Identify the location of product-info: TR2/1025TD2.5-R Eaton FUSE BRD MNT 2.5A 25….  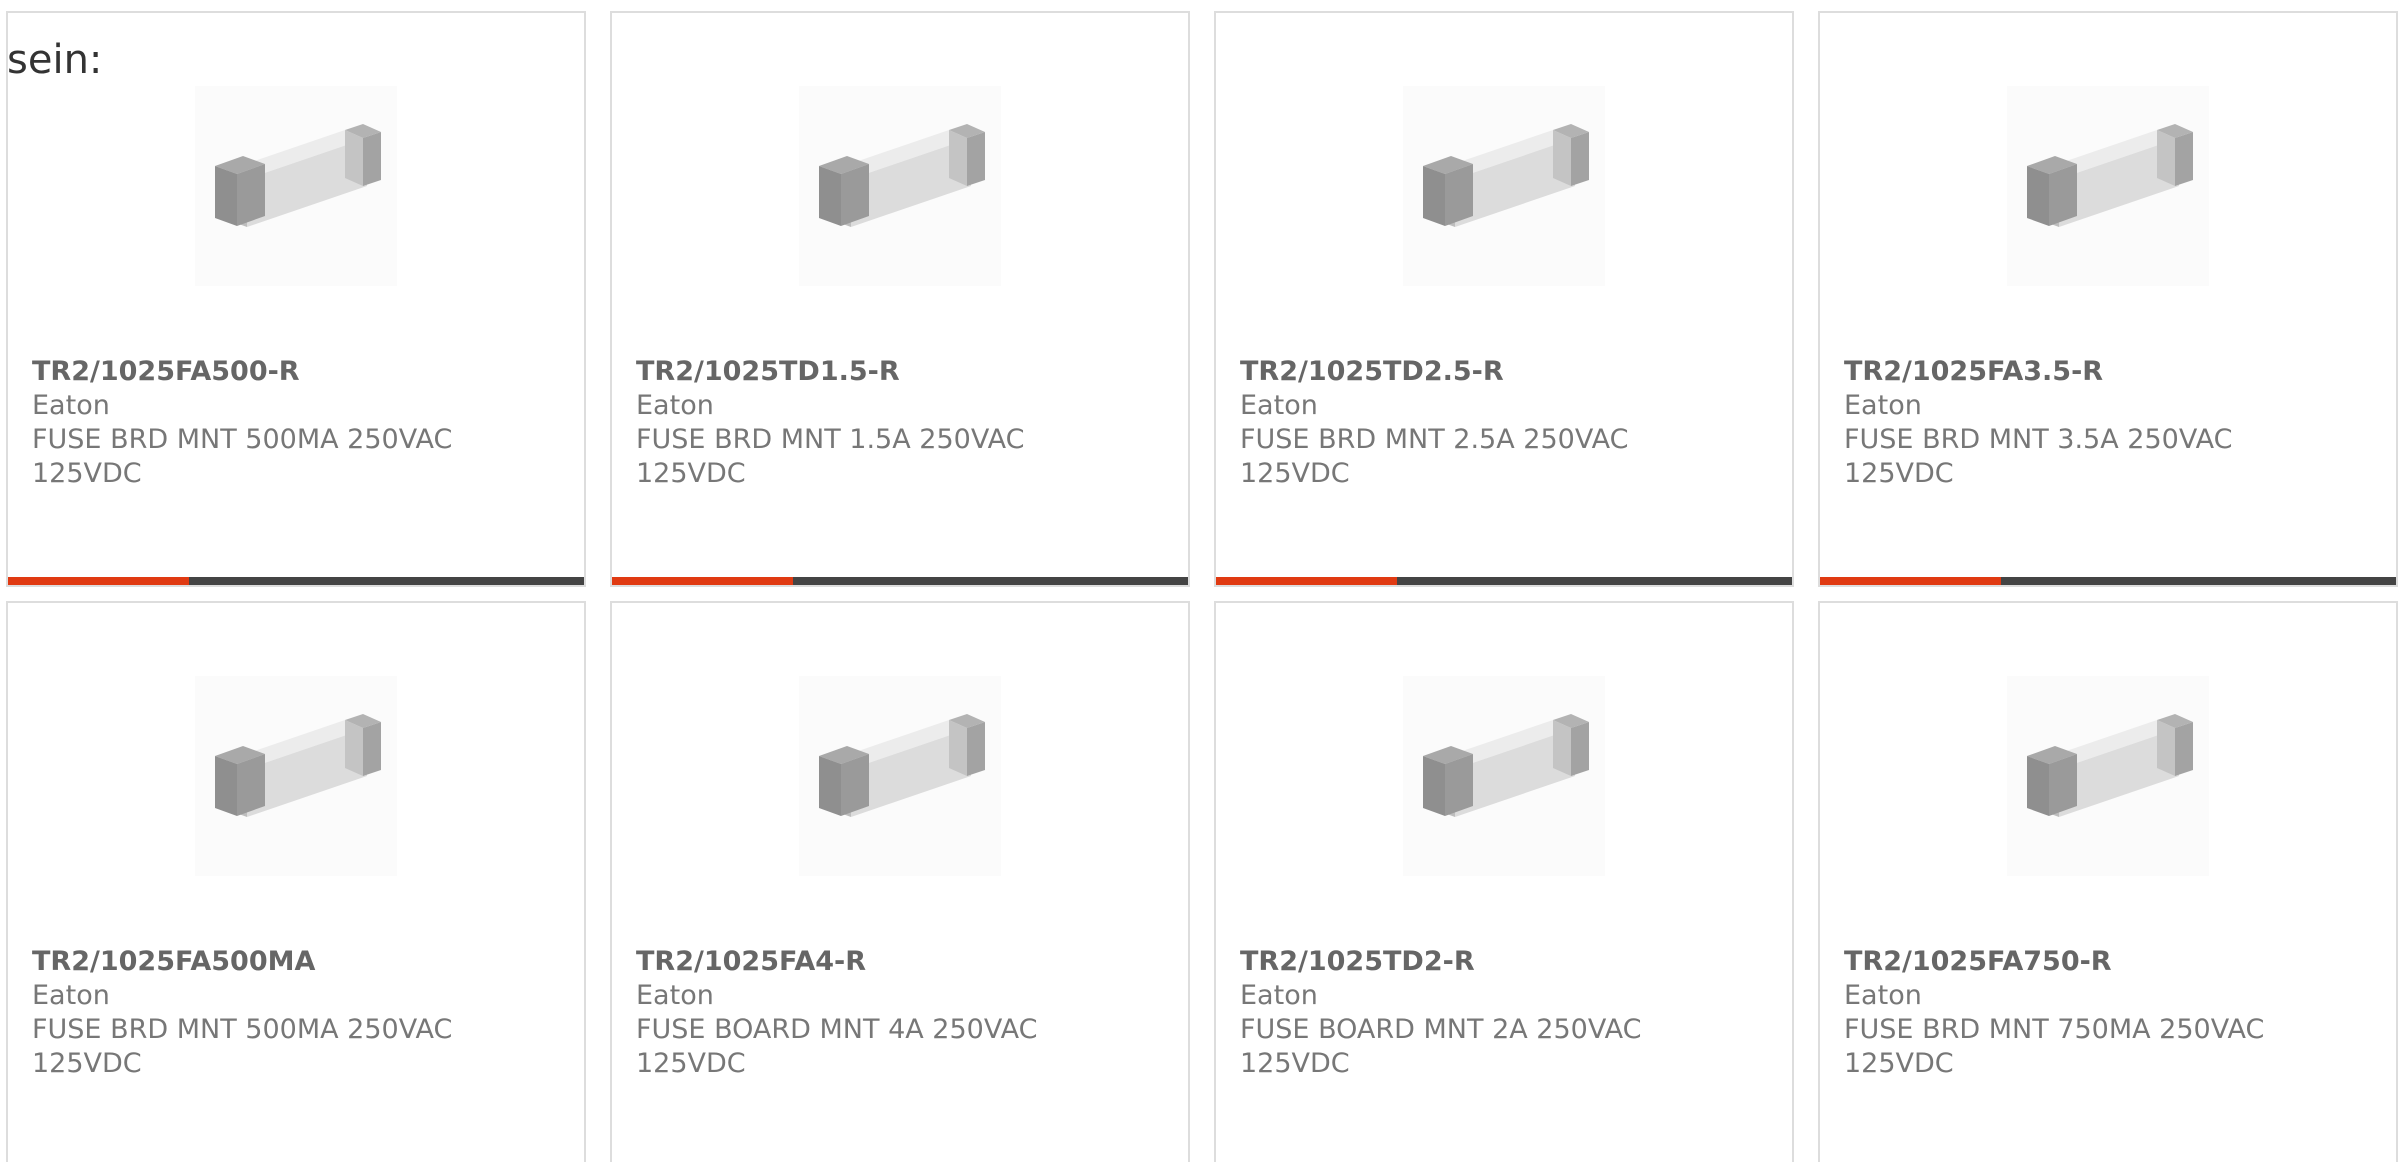
(1504, 423).